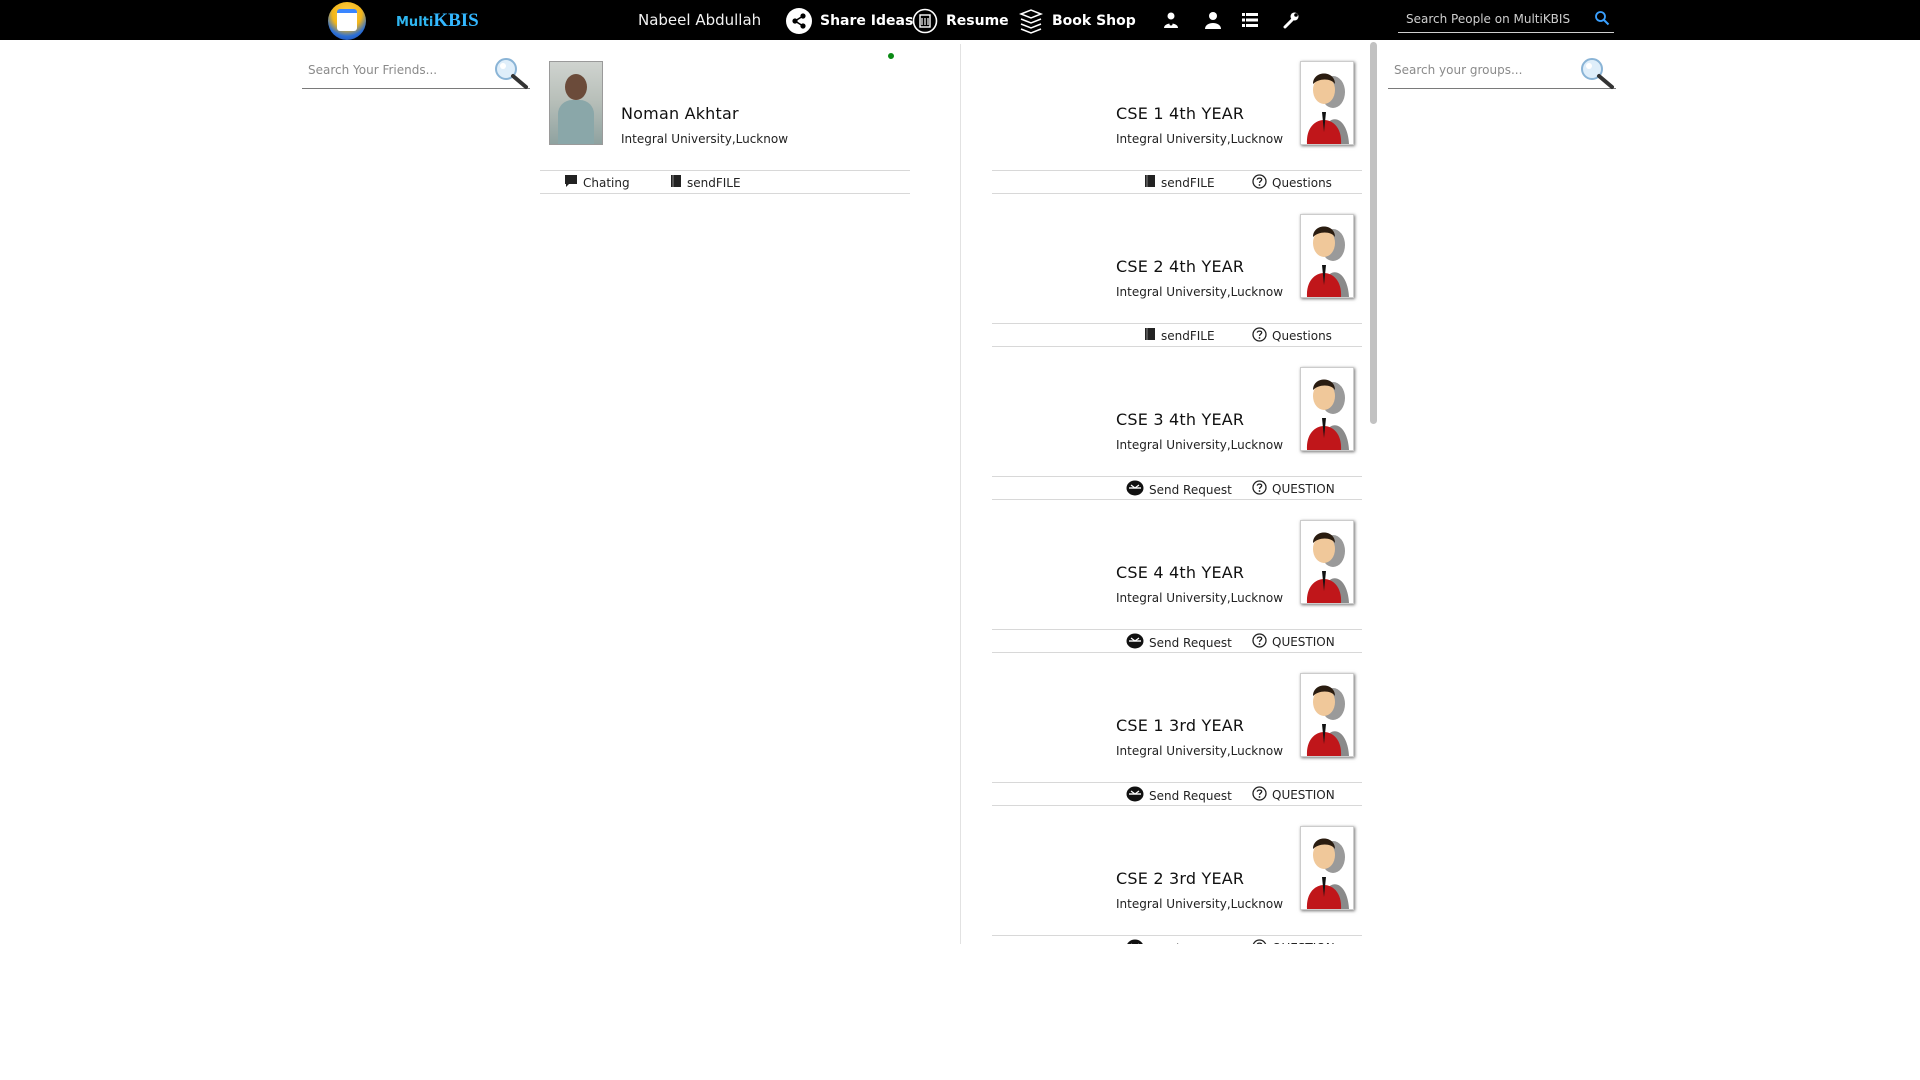  Describe the element at coordinates (1496, 19) in the screenshot. I see `people-search-input` at that location.